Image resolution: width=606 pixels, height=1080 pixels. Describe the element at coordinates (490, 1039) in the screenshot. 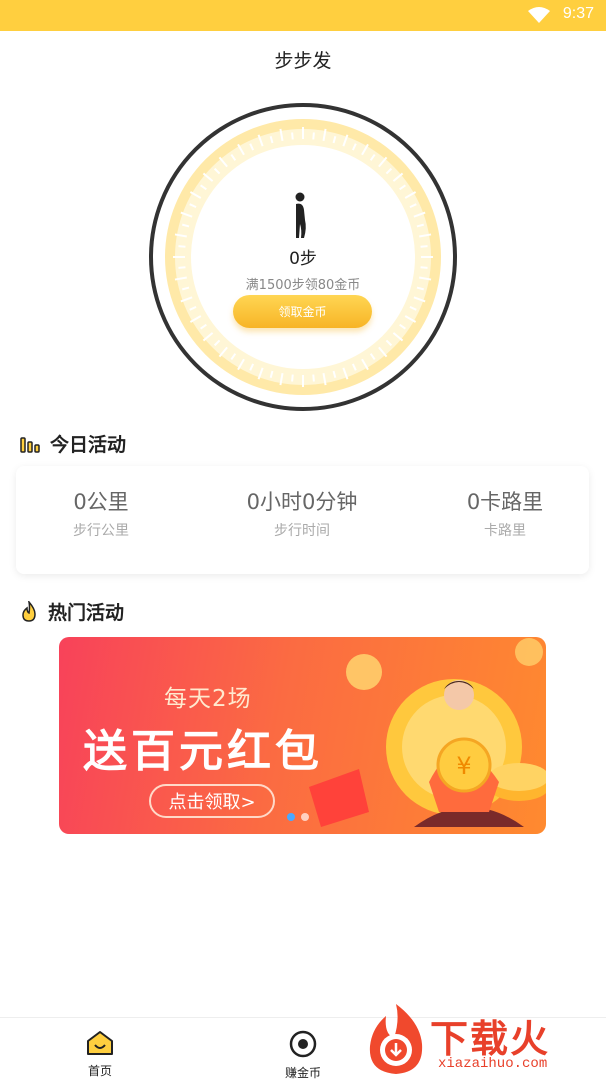

I see `watermark-brand: 下载火` at that location.